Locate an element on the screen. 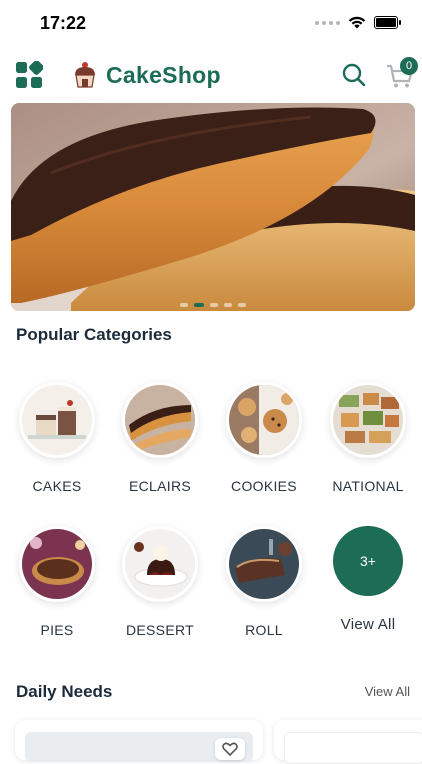  category-label: NATIONAL is located at coordinates (368, 486).